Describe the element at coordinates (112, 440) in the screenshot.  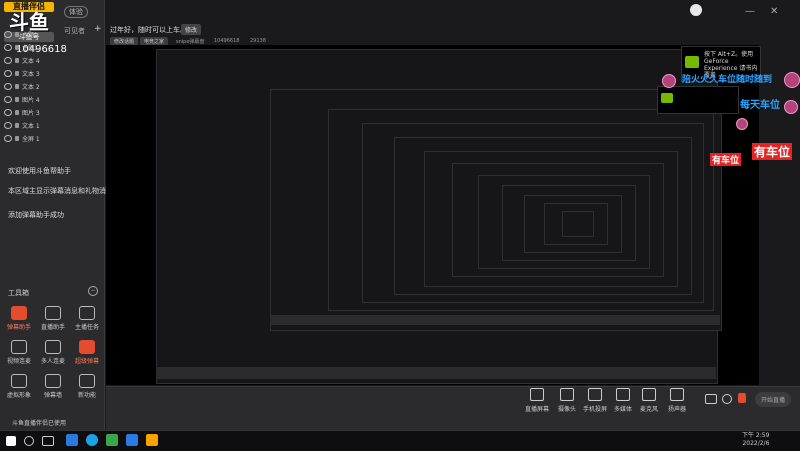
I see `app-icon-green` at that location.